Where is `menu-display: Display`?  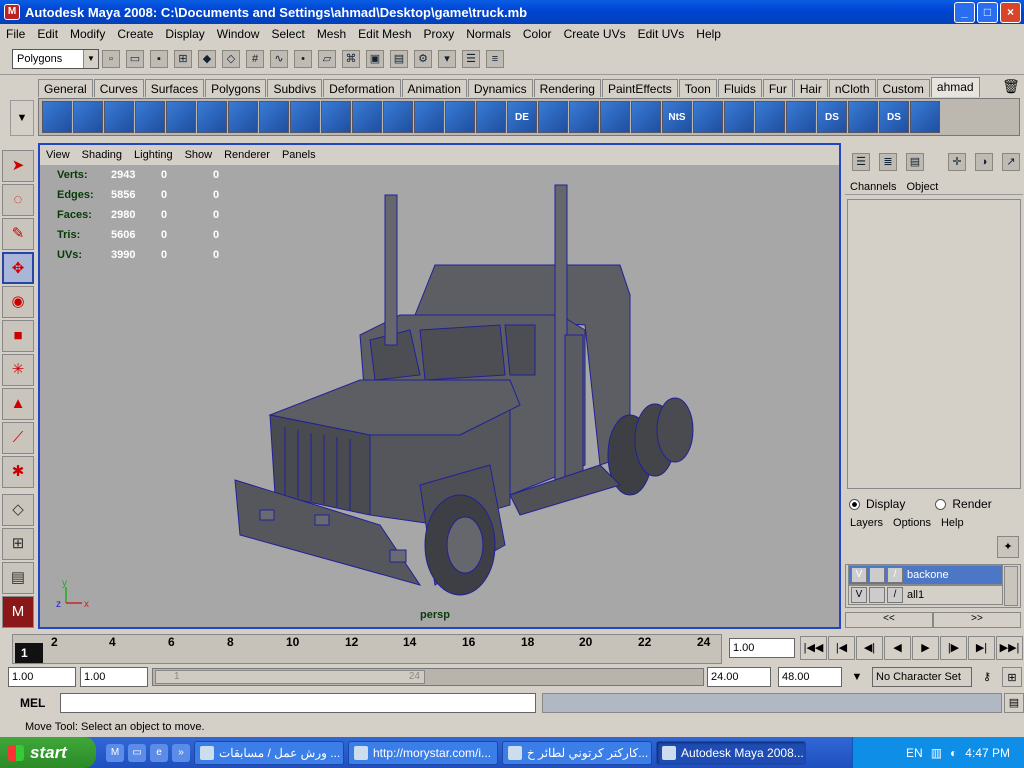
menu-display: Display is located at coordinates (184, 34).